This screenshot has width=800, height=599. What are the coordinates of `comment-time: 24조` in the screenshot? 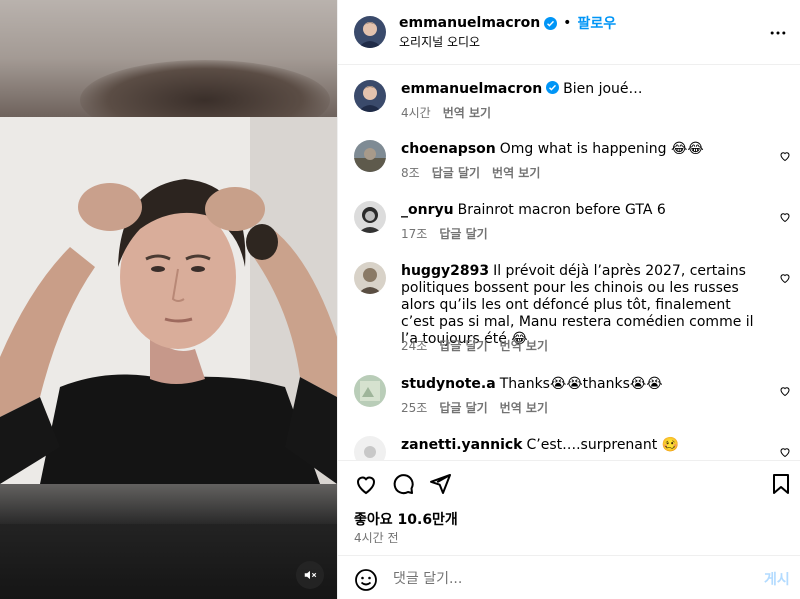 It's located at (414, 345).